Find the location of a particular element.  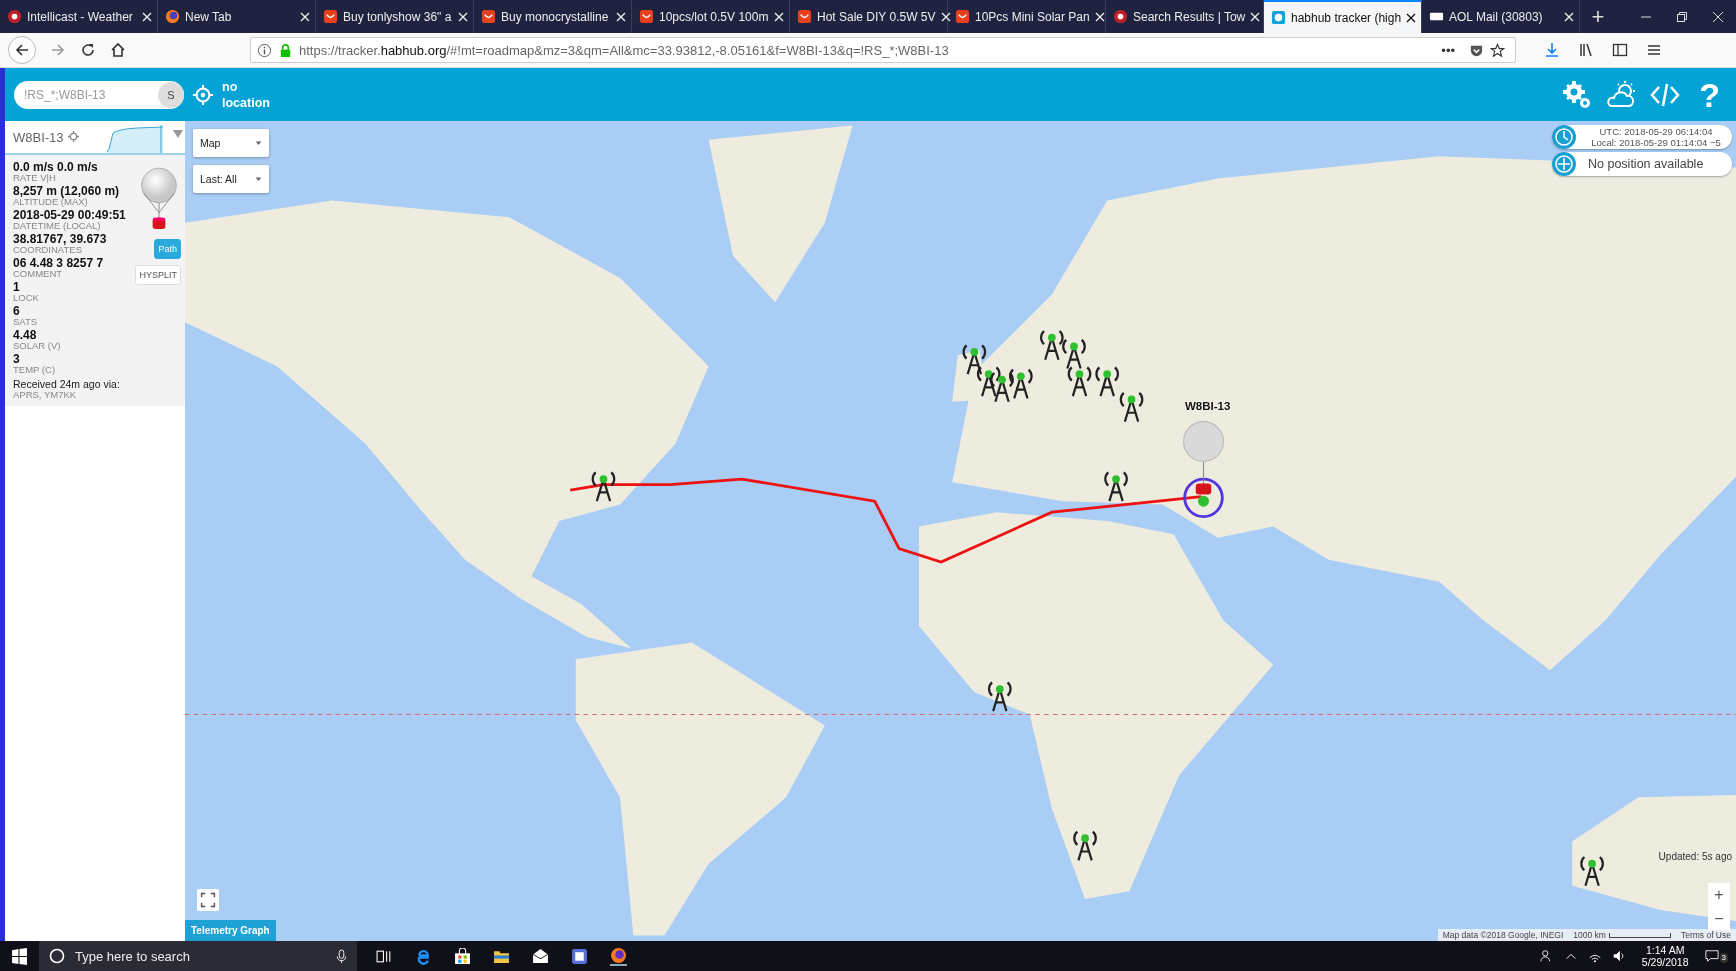

tab-title: Search Results | Tow is located at coordinates (1189, 16).